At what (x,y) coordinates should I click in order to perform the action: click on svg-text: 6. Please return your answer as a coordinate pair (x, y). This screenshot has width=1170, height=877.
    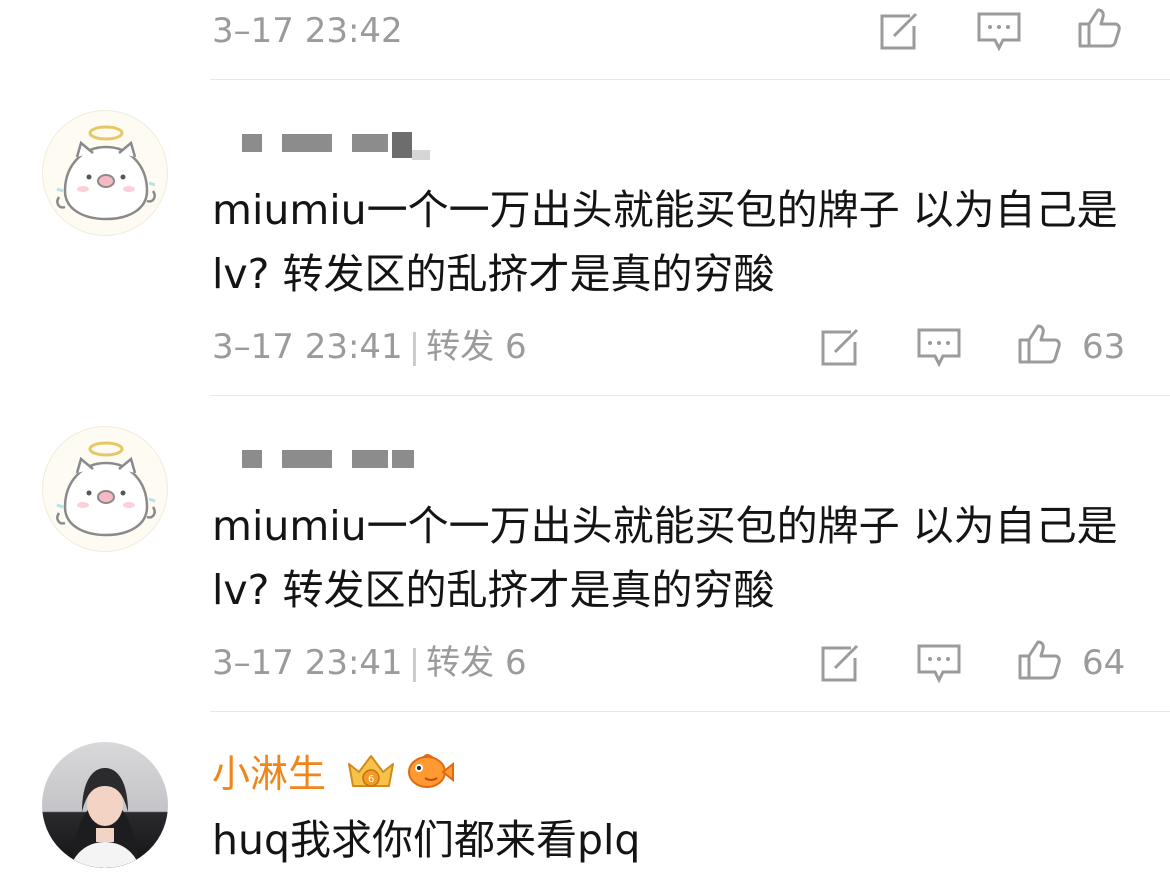
    Looking at the image, I should click on (371, 779).